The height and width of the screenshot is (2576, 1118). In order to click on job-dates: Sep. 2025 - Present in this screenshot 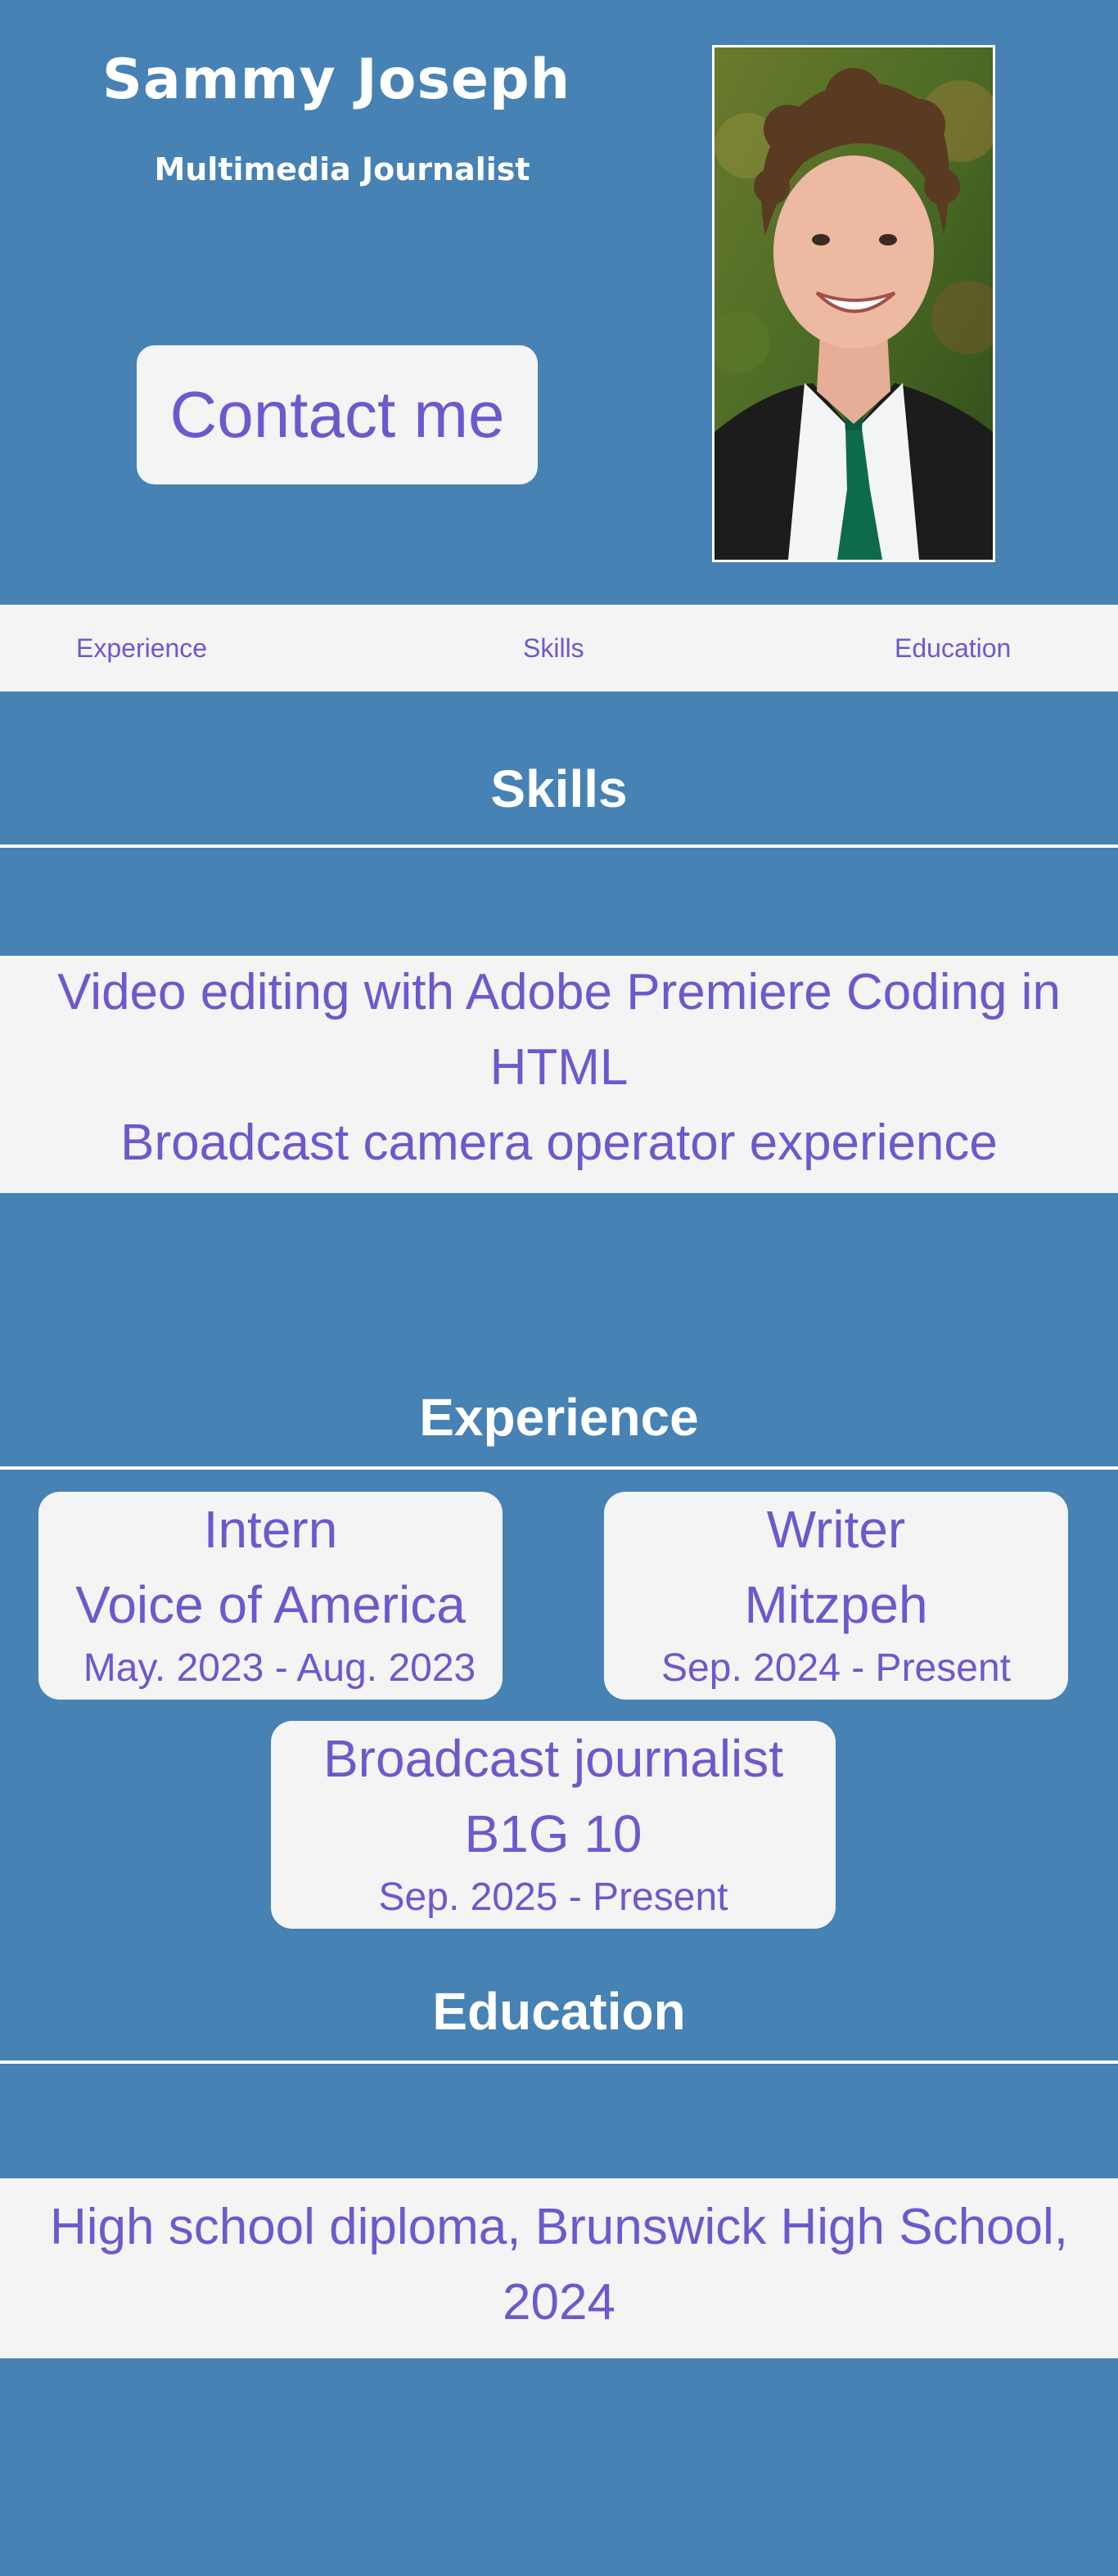, I will do `click(553, 1897)`.